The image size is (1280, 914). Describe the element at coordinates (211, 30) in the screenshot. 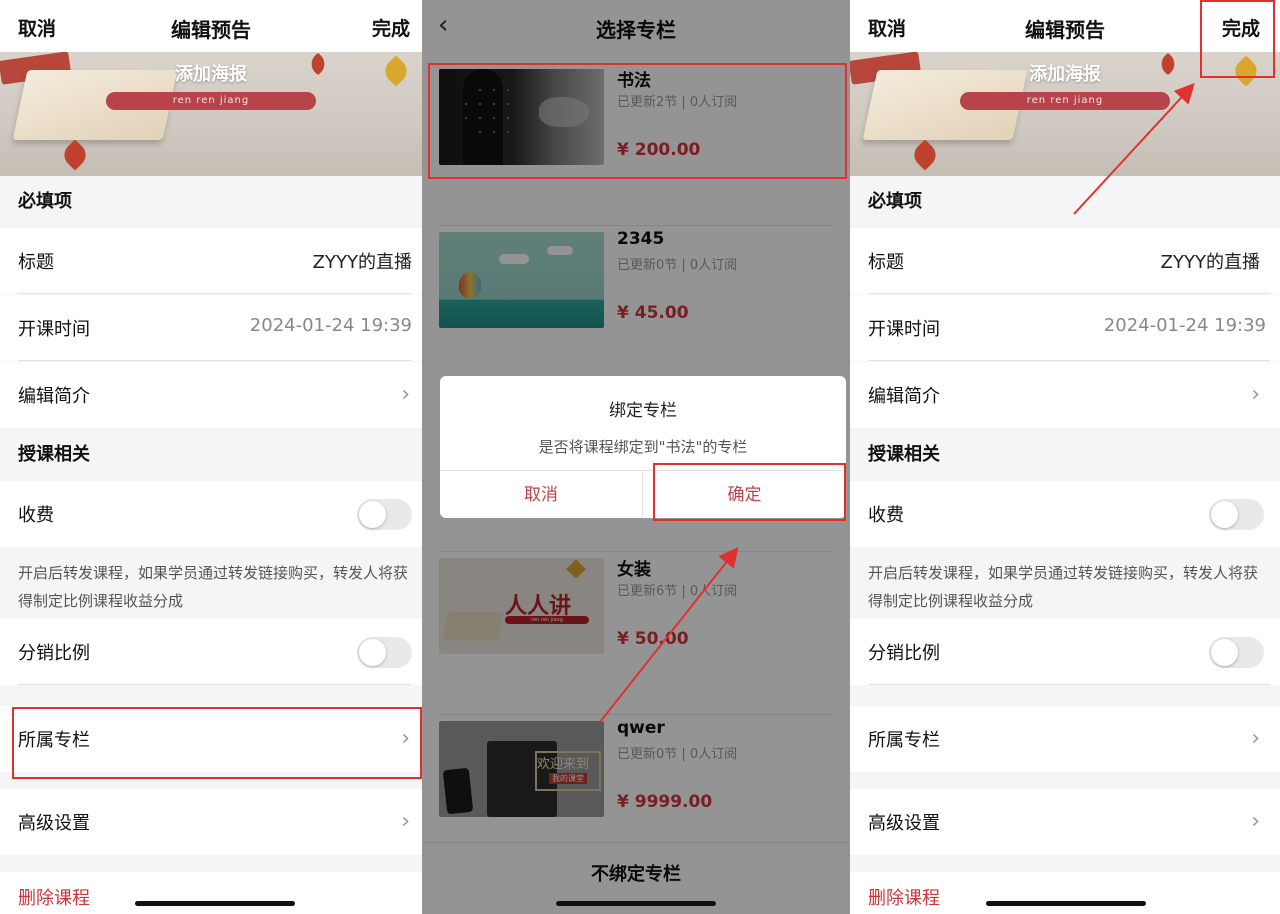

I see `page-title: 编辑预告` at that location.